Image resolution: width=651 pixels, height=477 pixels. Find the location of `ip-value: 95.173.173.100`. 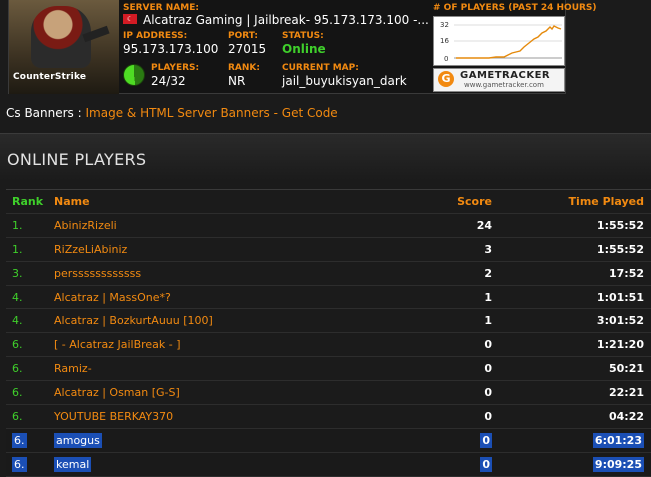

ip-value: 95.173.173.100 is located at coordinates (171, 49).